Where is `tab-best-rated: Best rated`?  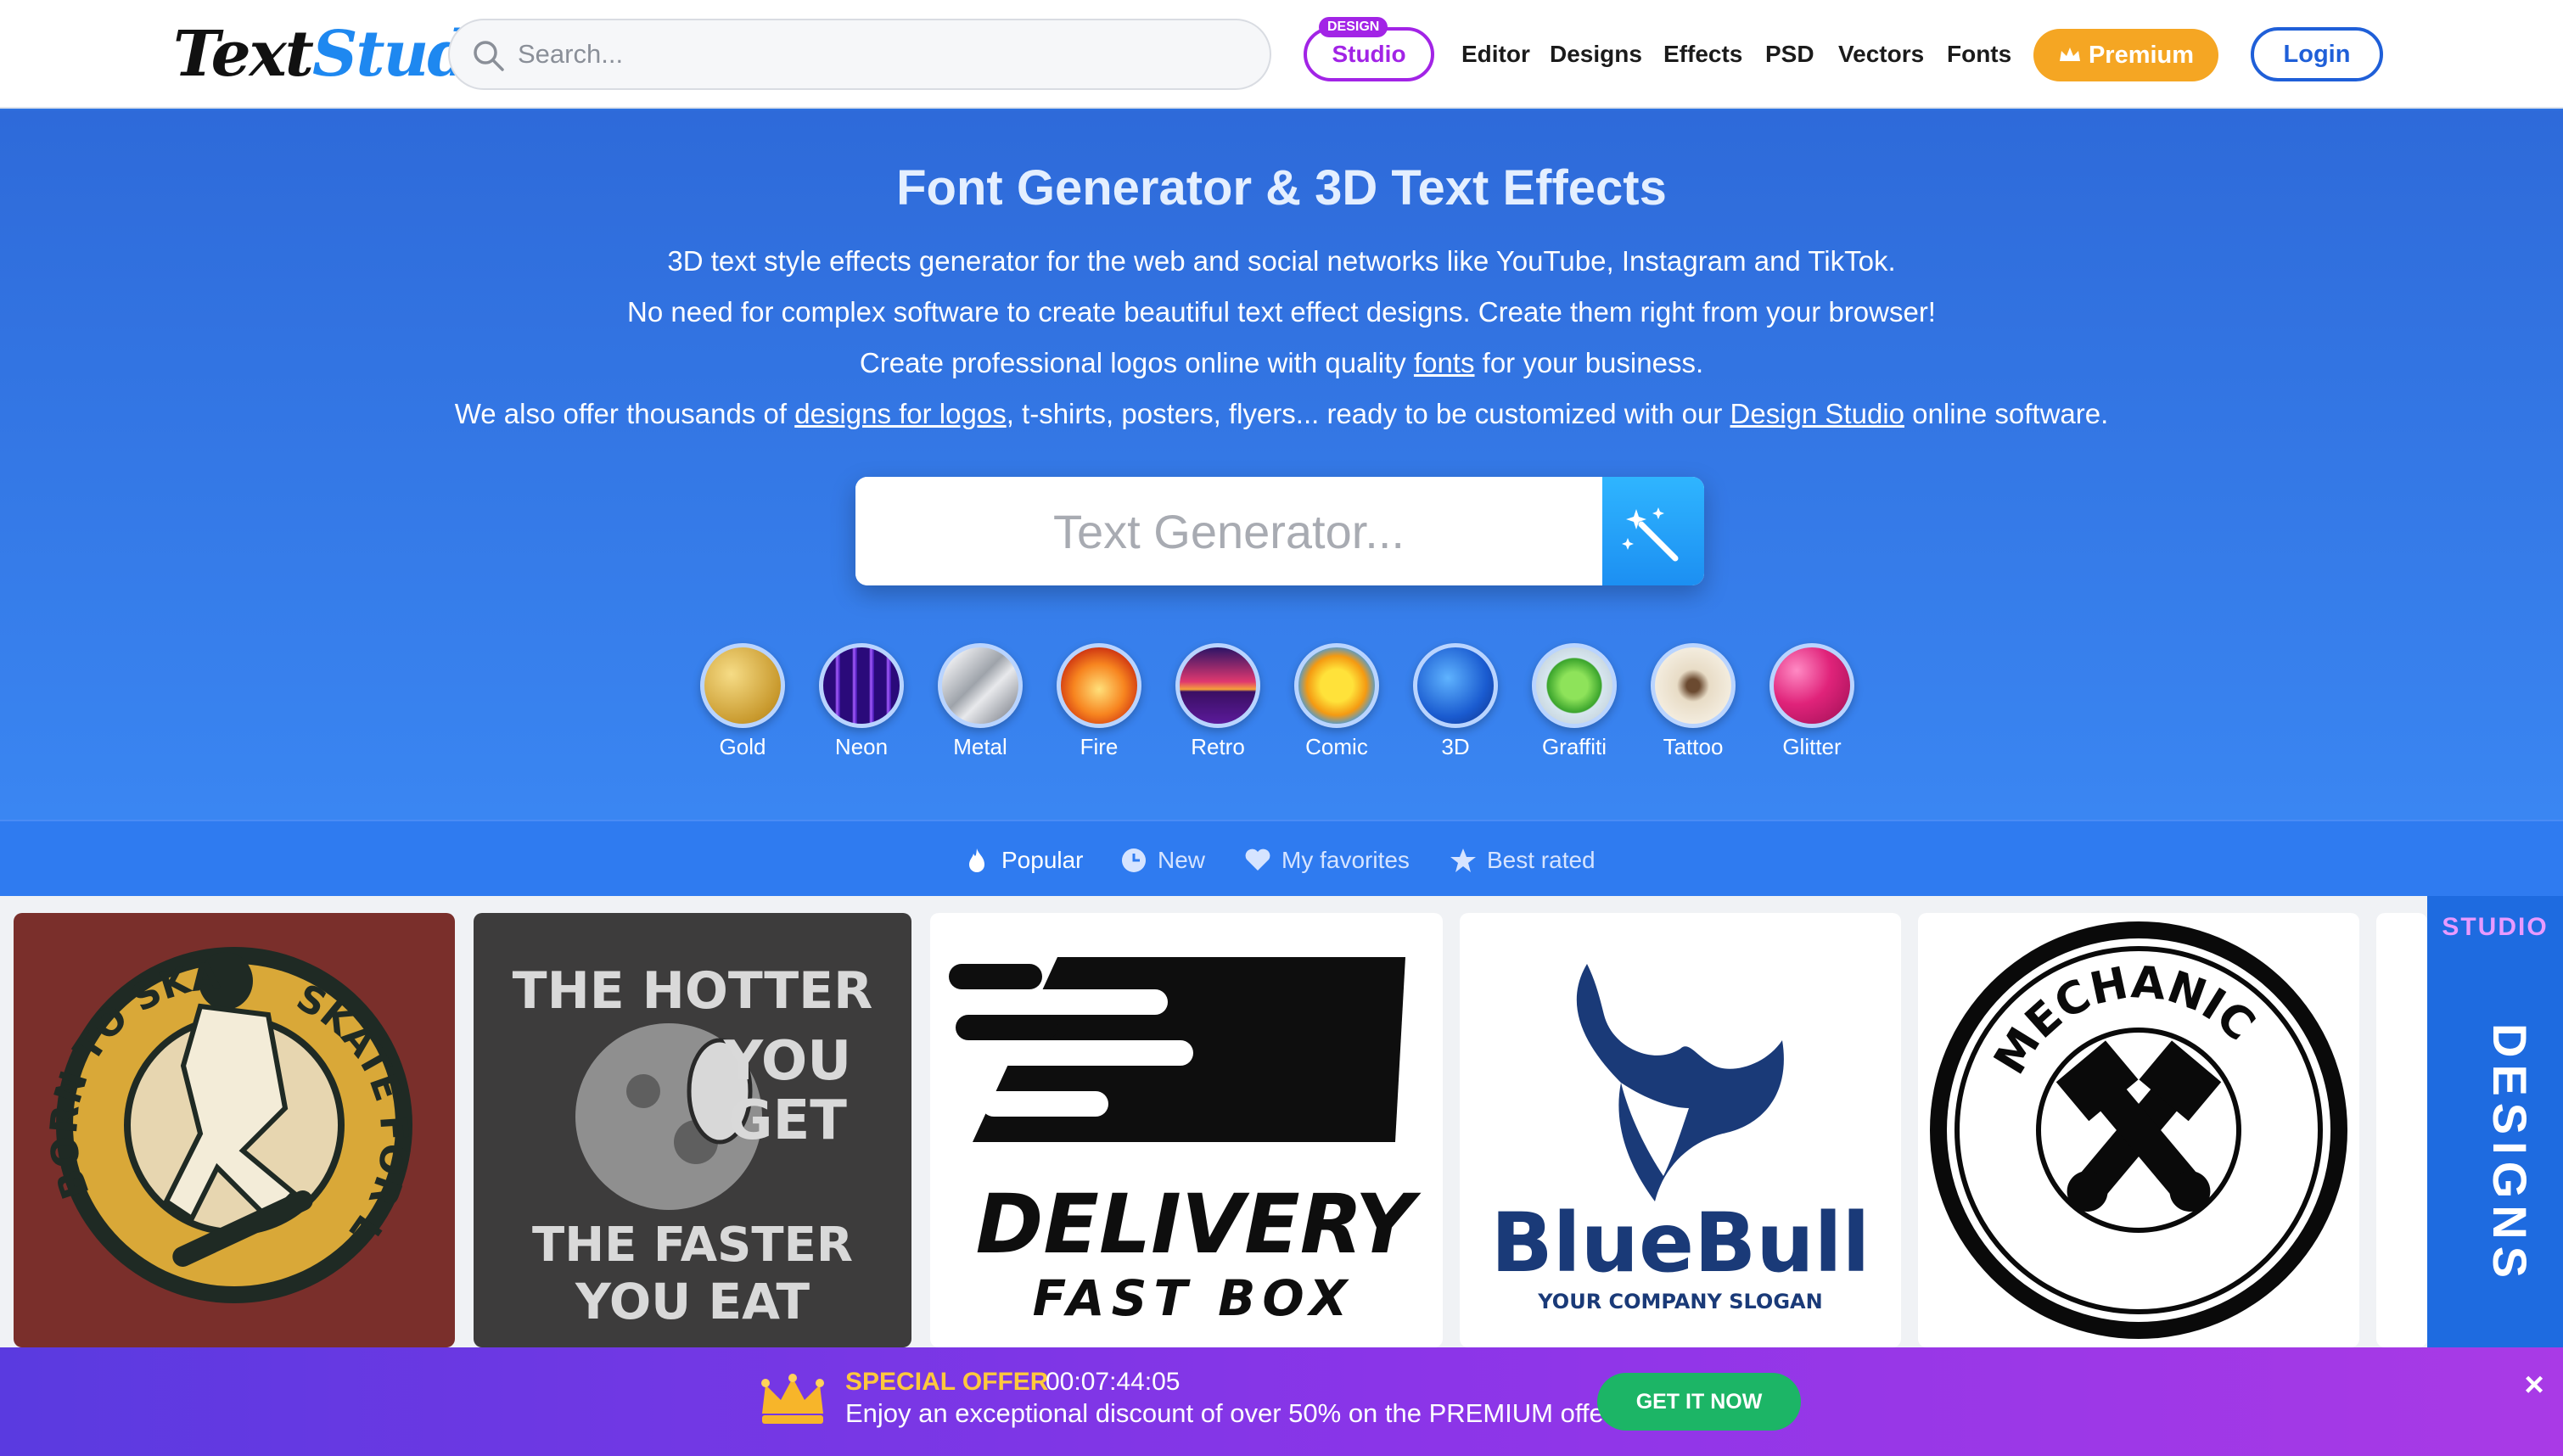
tab-best-rated: Best rated is located at coordinates (1523, 861).